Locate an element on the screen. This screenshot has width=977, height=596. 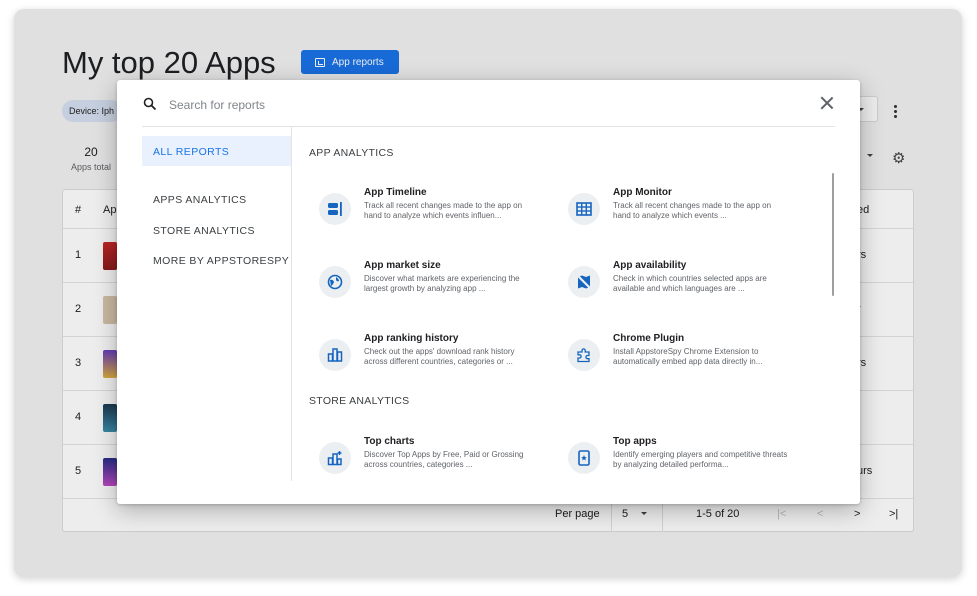
report-name: Chrome Plugin is located at coordinates (649, 338).